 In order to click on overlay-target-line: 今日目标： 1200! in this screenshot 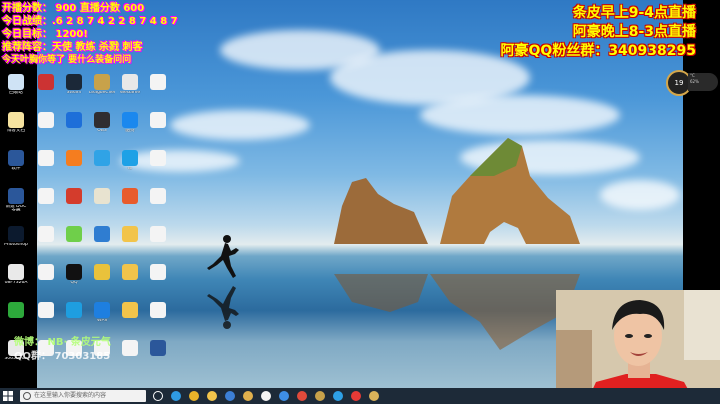, I will do `click(45, 34)`.